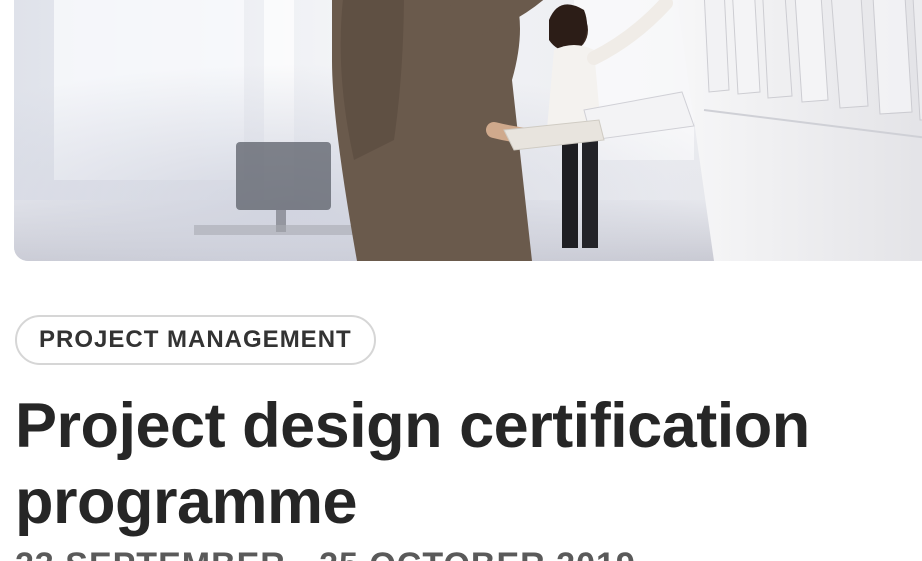  What do you see at coordinates (325, 553) in the screenshot?
I see `course-dates: 23 SEPTEMBER - 25 OCTOBER 2019` at bounding box center [325, 553].